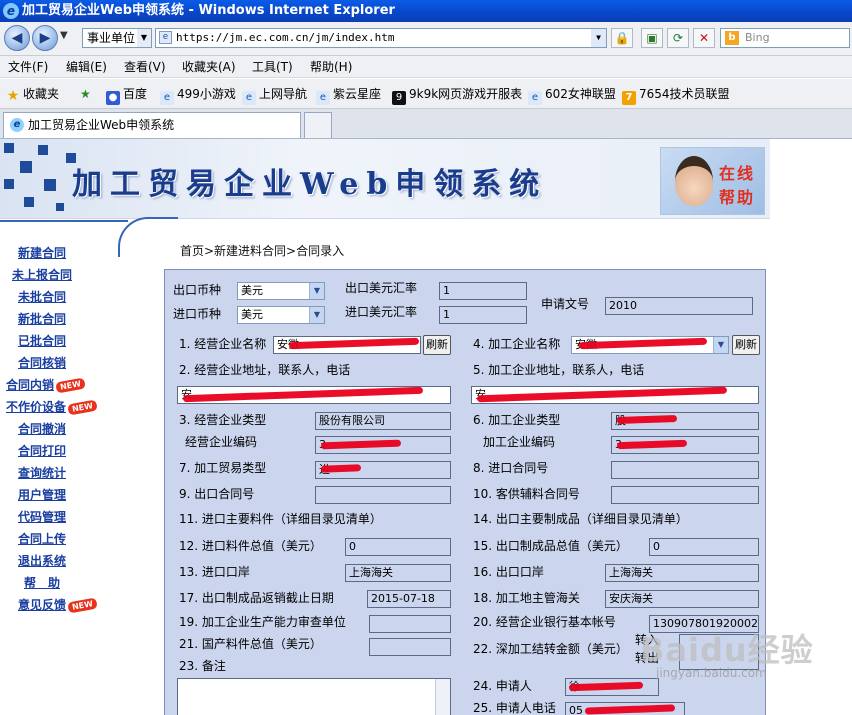 The image size is (852, 715). Describe the element at coordinates (442, 697) in the screenshot. I see `scrollbar` at that location.